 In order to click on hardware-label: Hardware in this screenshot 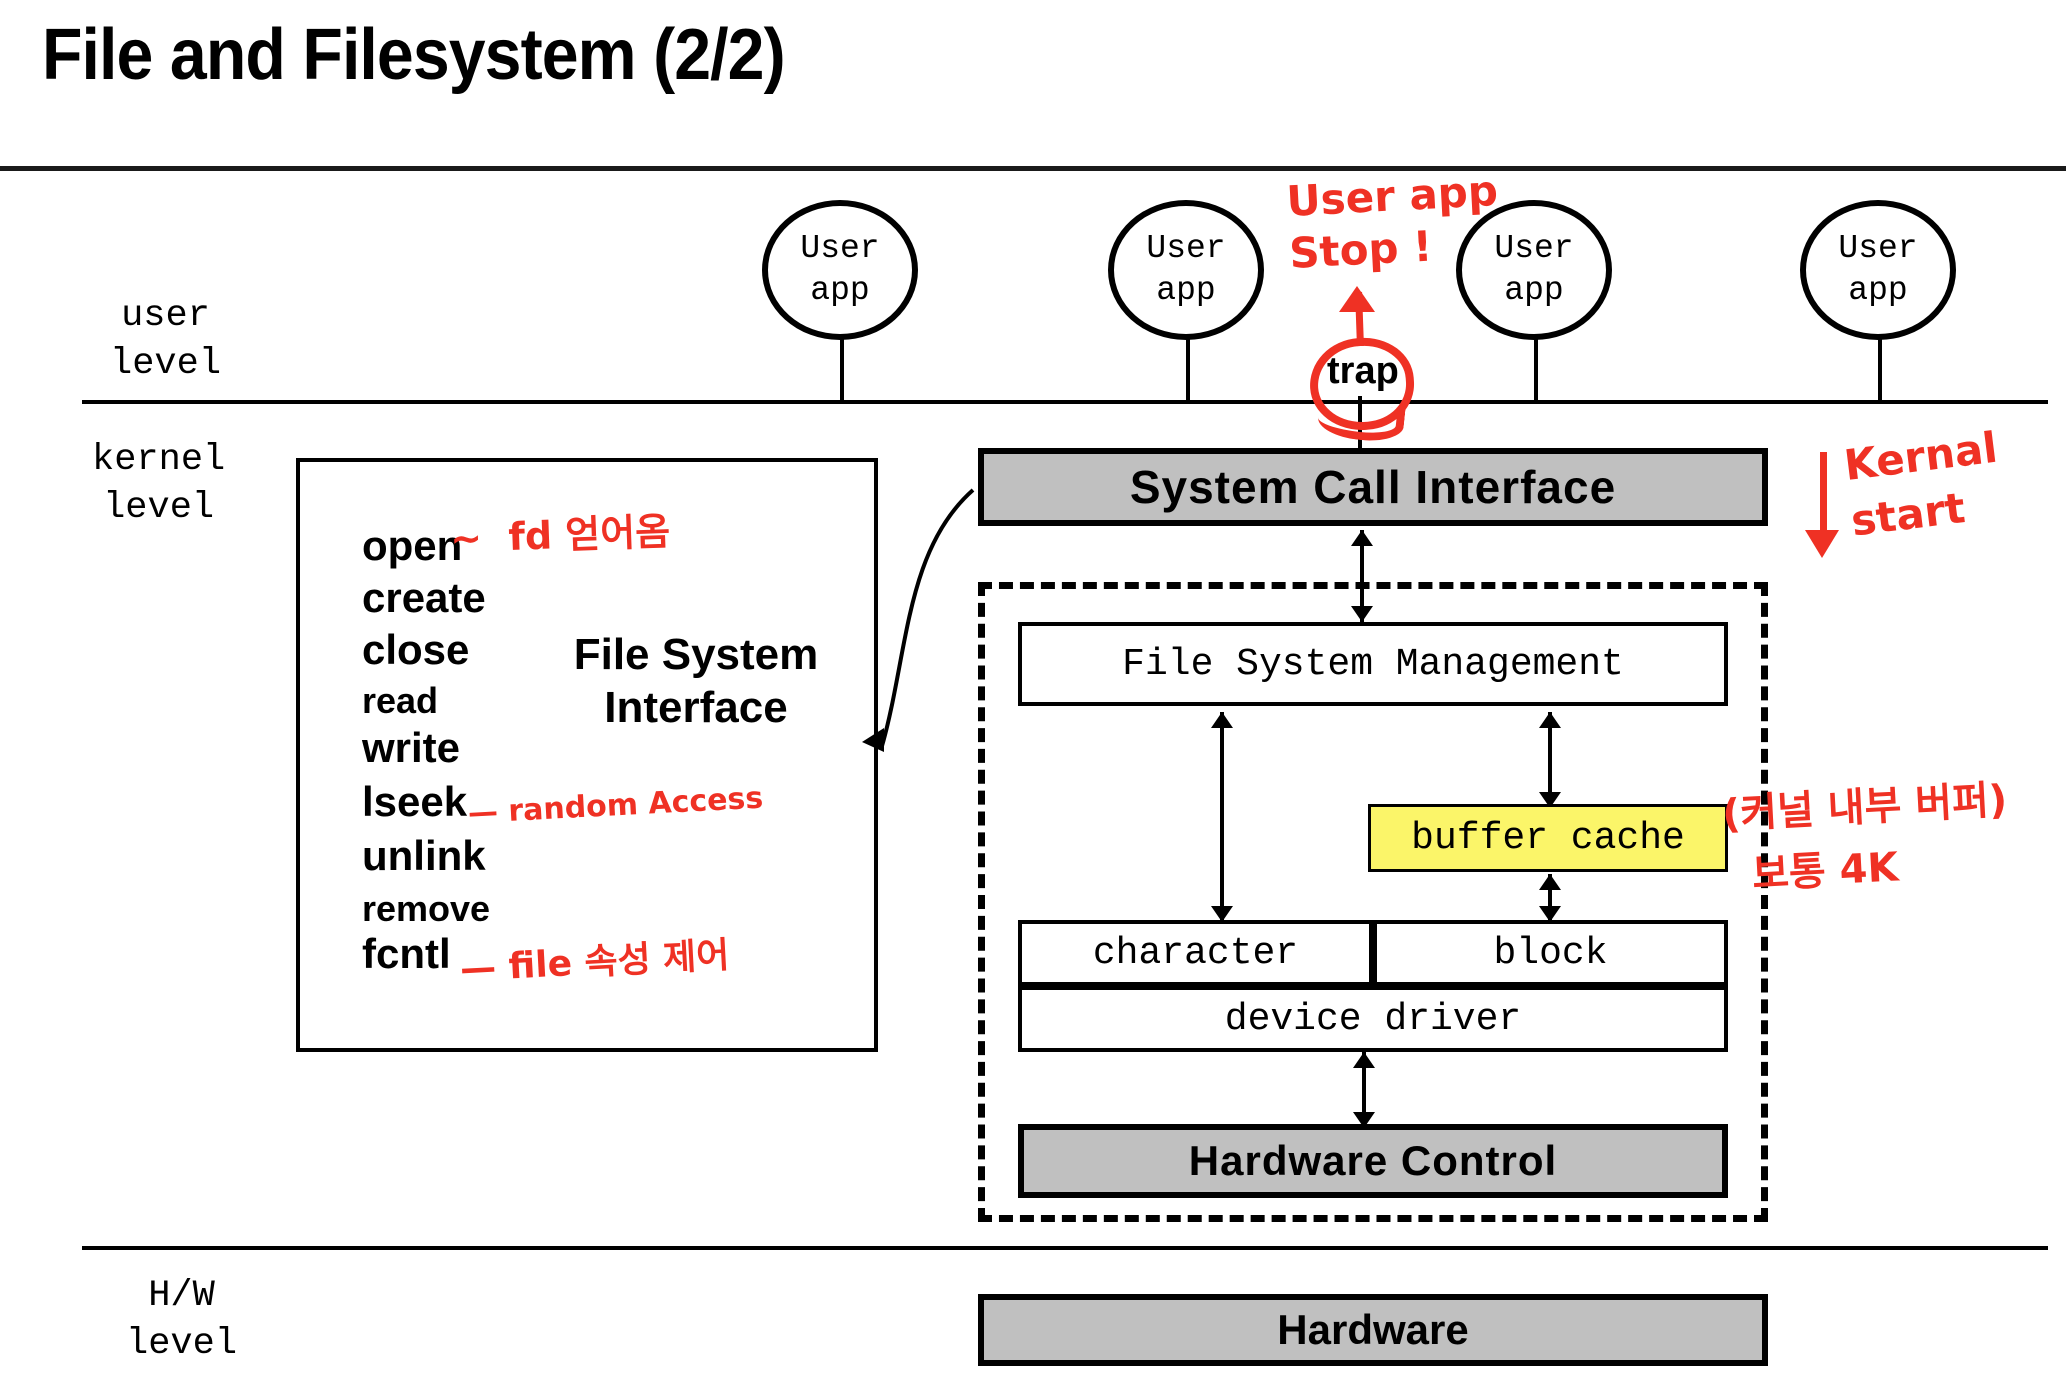, I will do `click(1373, 1329)`.